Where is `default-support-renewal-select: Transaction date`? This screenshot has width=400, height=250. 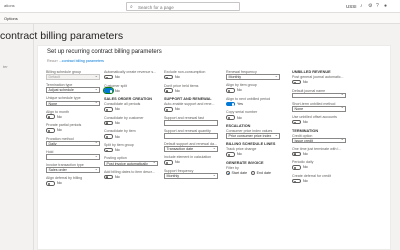 default-support-renewal-select: Transaction date is located at coordinates (191, 149).